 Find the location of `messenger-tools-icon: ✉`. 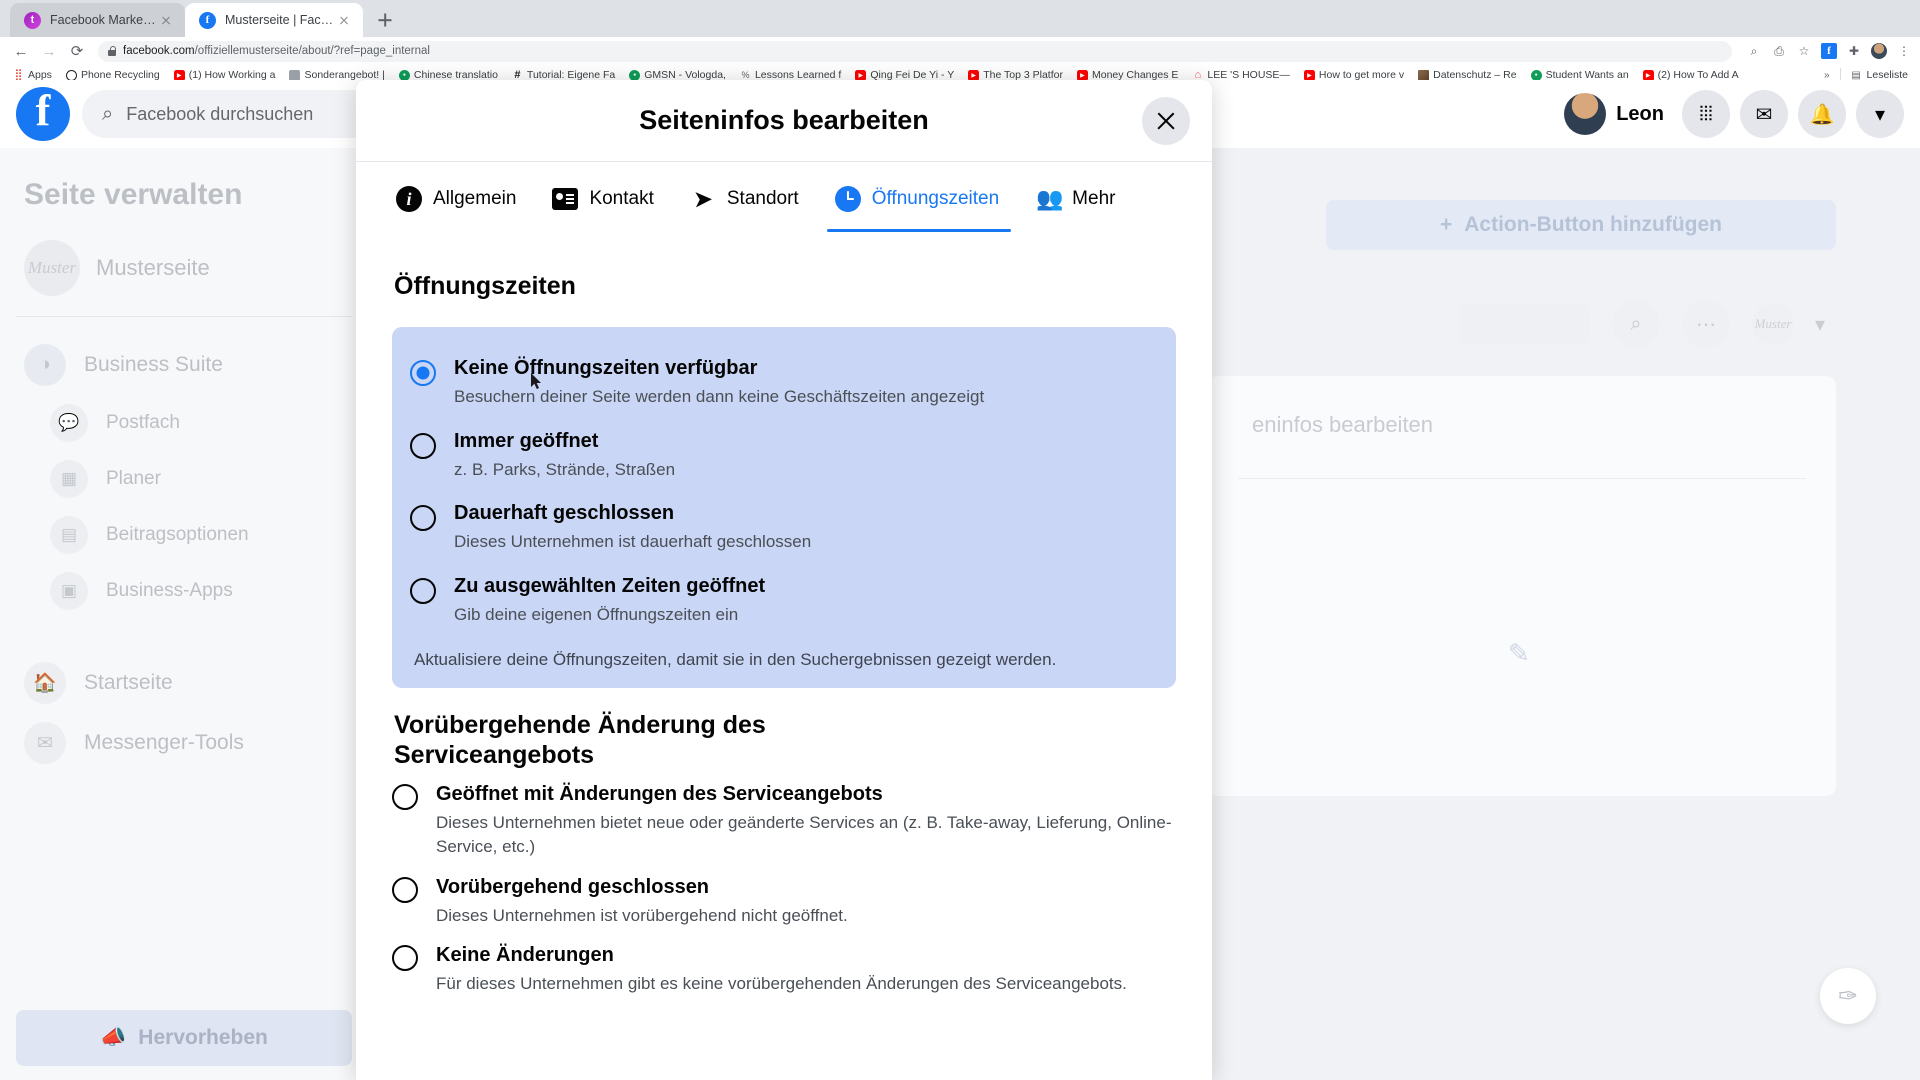

messenger-tools-icon: ✉ is located at coordinates (45, 743).